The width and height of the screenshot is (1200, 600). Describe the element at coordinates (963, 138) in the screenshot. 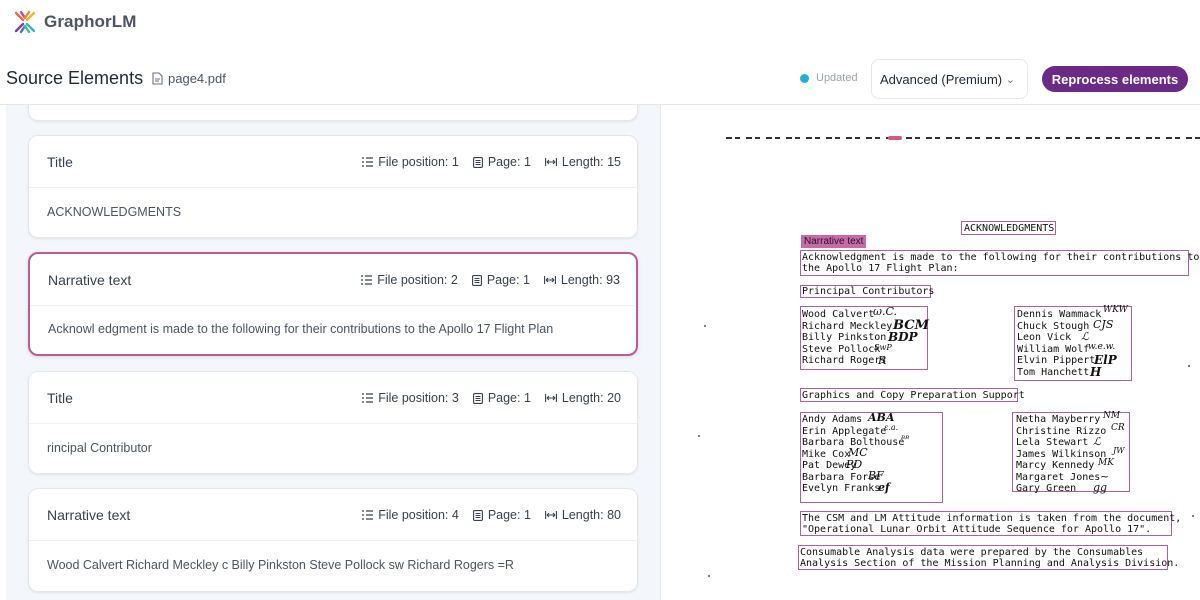

I see `scan-artifact-line` at that location.